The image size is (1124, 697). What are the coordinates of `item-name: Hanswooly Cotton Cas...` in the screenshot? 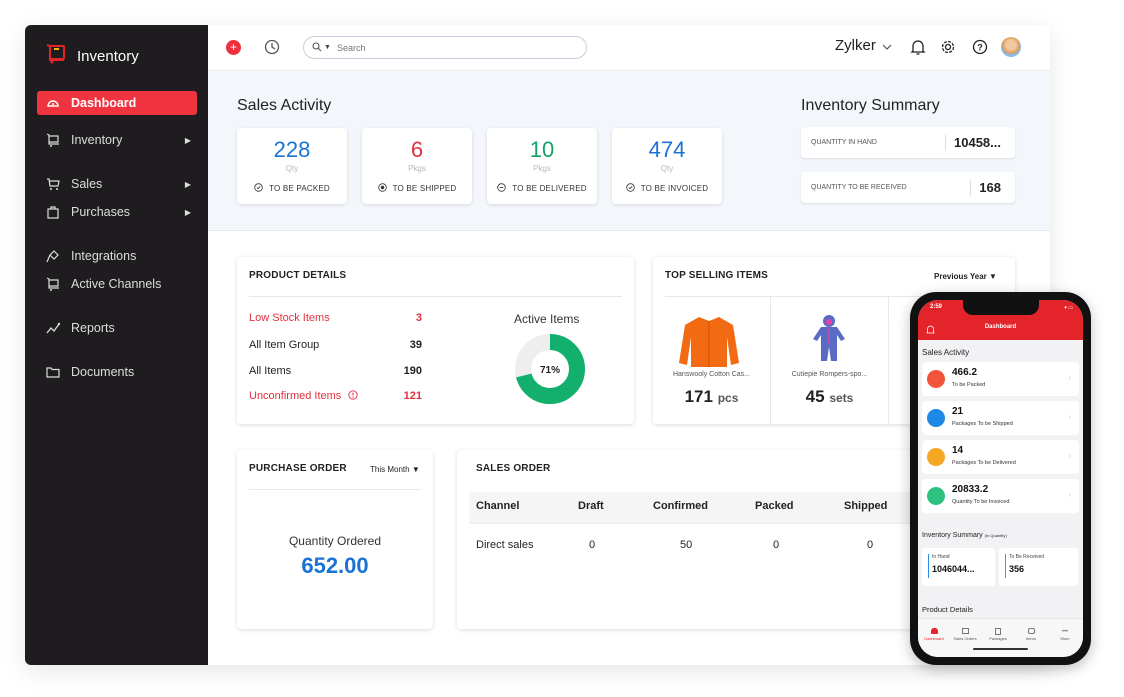 It's located at (711, 374).